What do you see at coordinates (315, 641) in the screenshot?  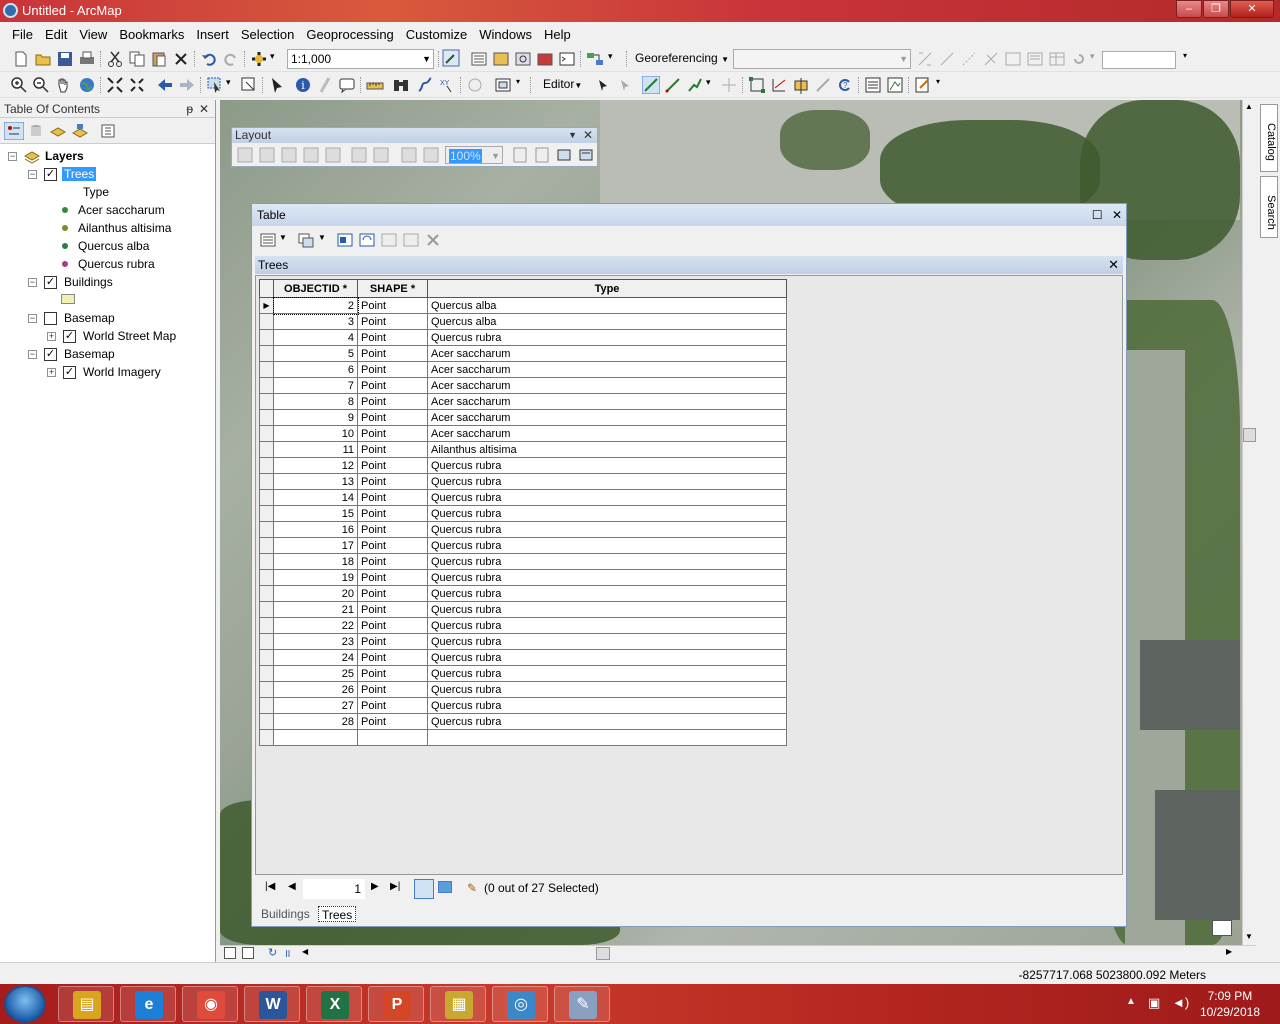 I see `objectid-cell: 23` at bounding box center [315, 641].